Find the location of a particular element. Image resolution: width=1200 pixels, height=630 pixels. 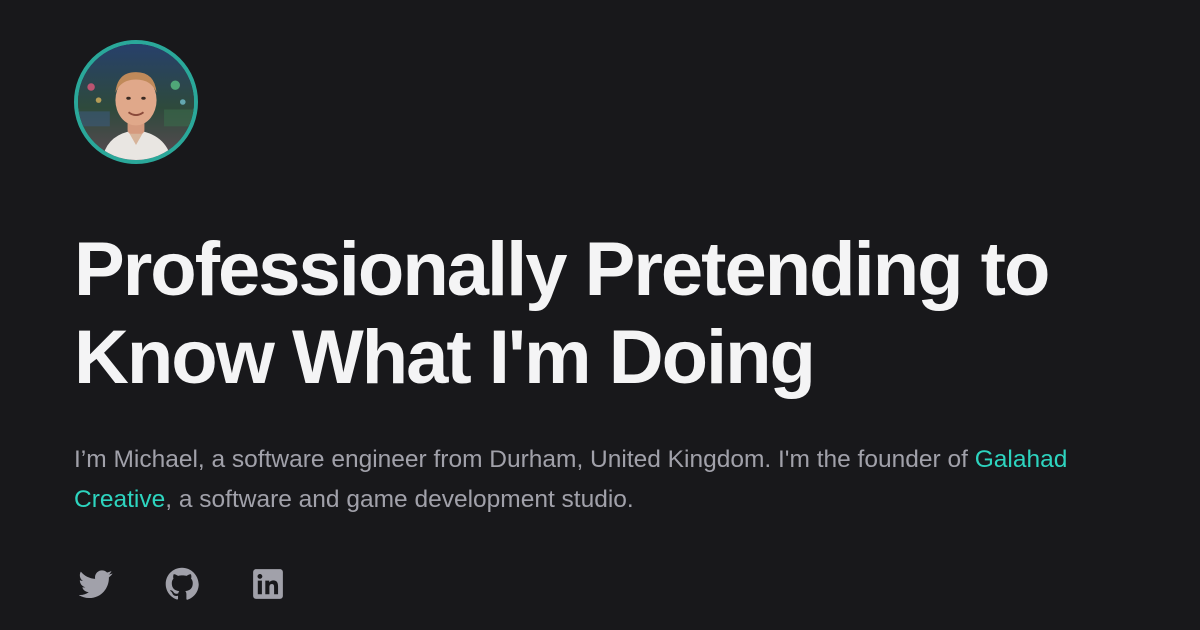

avatar is located at coordinates (136, 102).